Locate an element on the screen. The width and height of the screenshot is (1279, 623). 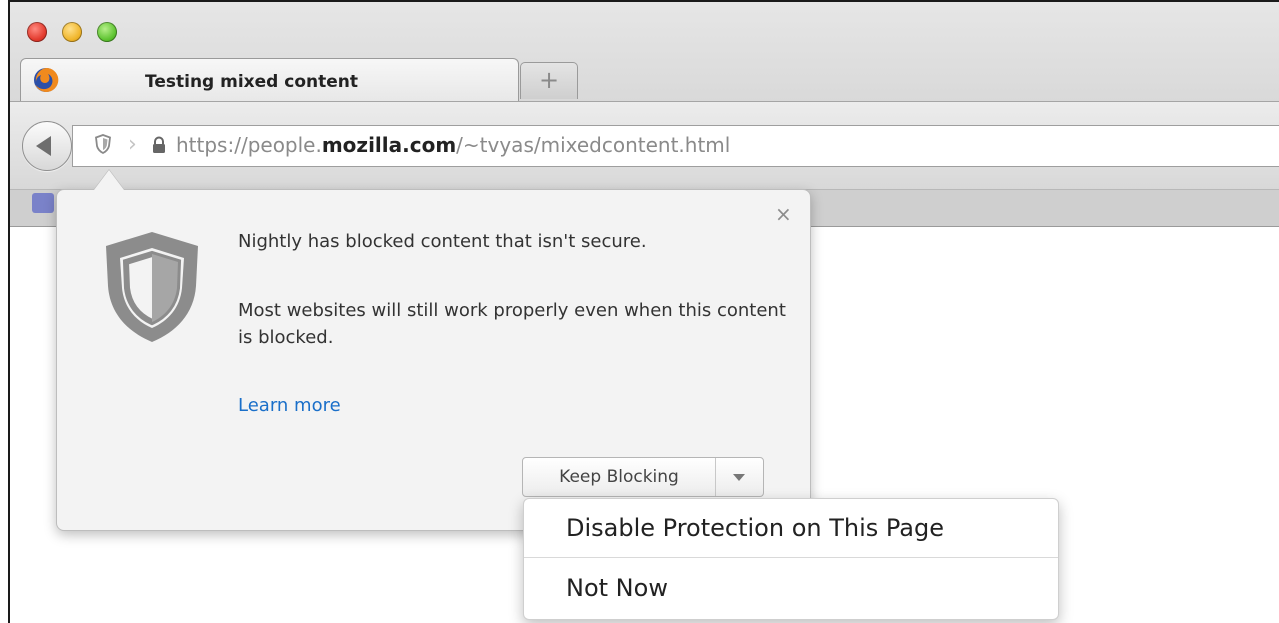
plus-icon: + is located at coordinates (549, 80).